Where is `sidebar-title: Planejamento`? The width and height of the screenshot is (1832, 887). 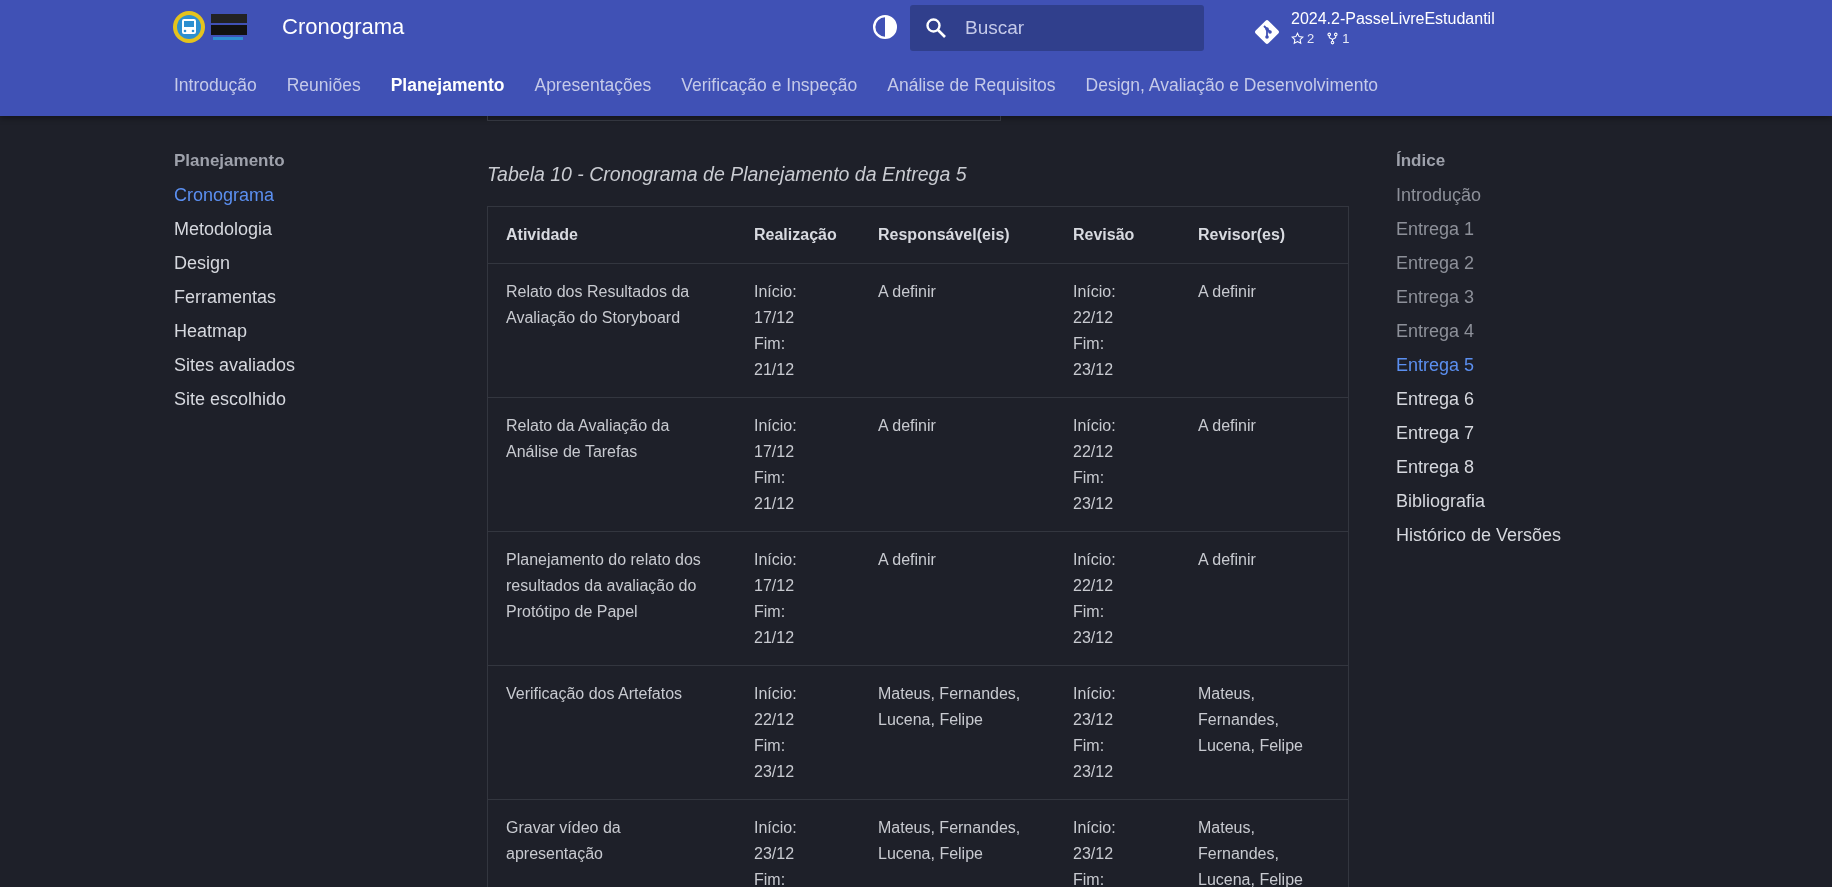 sidebar-title: Planejamento is located at coordinates (230, 161).